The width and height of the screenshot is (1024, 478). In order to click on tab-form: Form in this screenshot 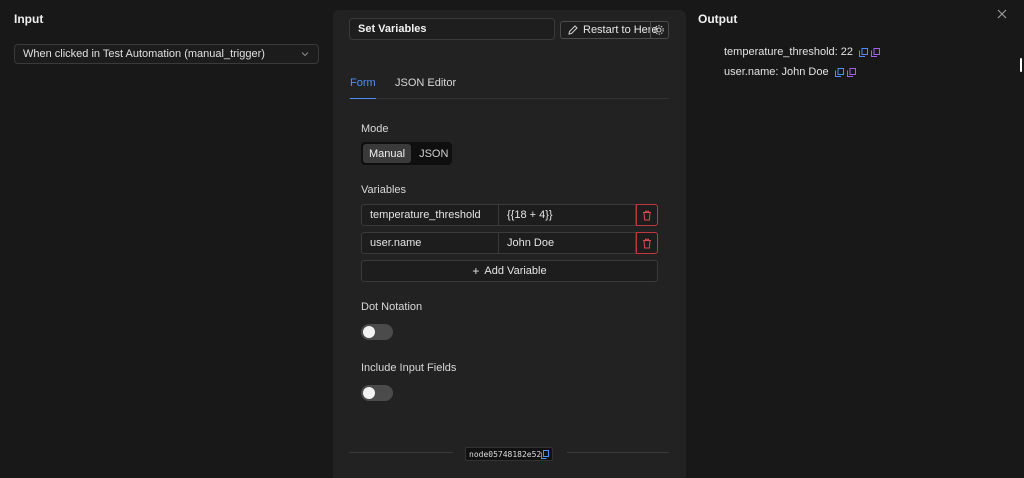, I will do `click(363, 88)`.